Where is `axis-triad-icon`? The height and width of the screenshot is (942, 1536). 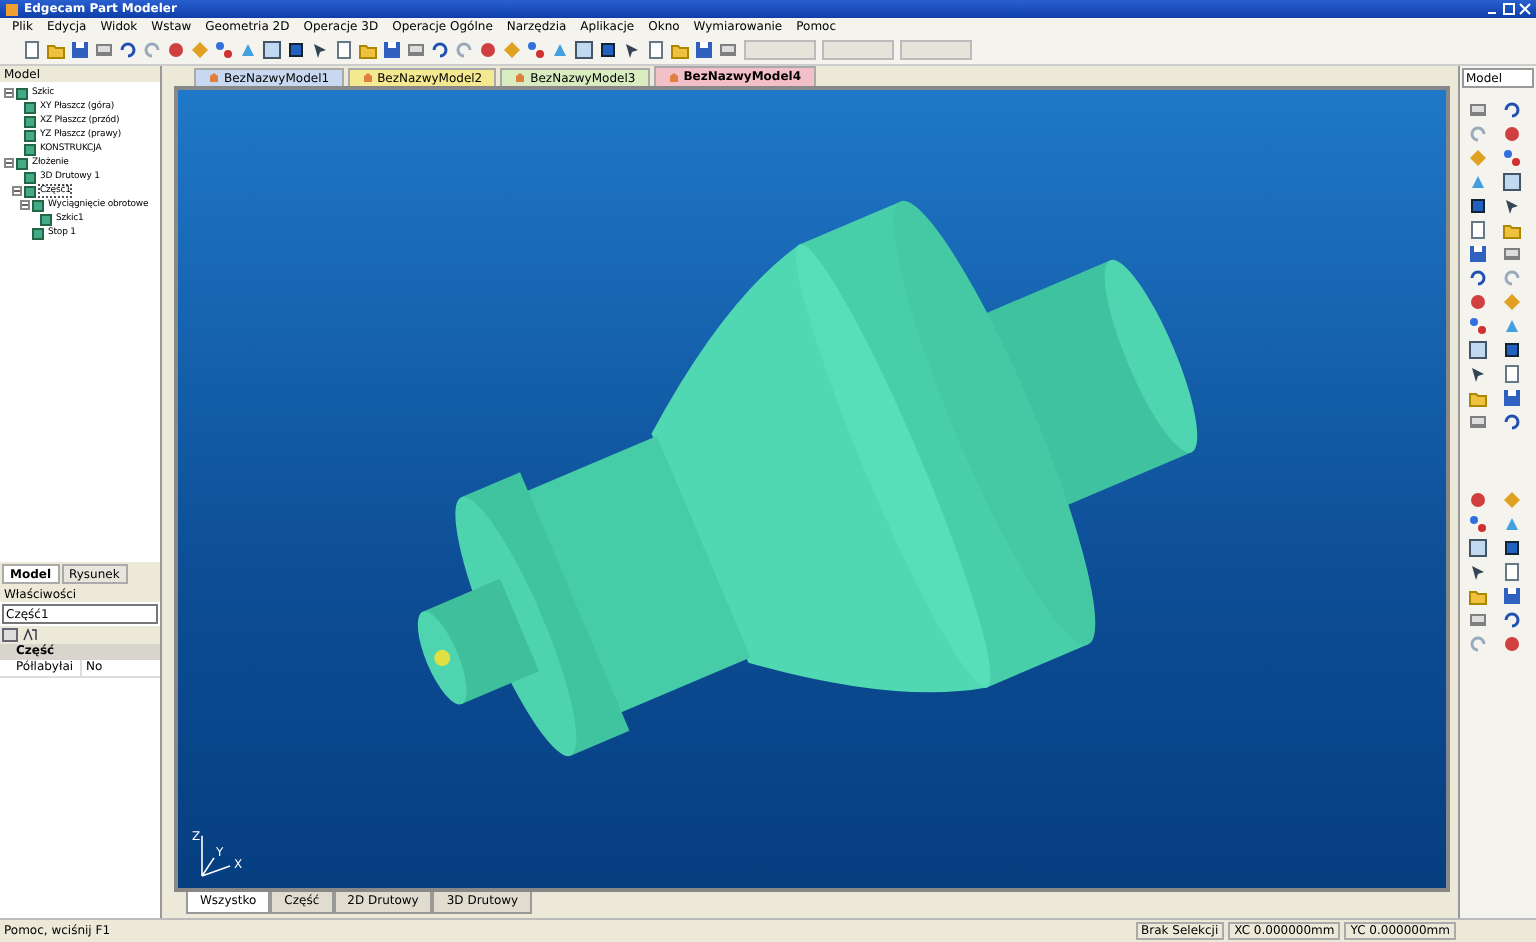 axis-triad-icon is located at coordinates (216, 856).